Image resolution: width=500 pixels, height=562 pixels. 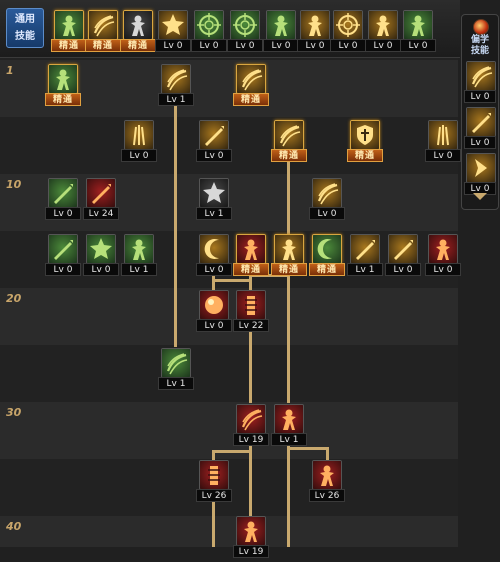 I want to click on tree-connector, so click(x=250, y=366).